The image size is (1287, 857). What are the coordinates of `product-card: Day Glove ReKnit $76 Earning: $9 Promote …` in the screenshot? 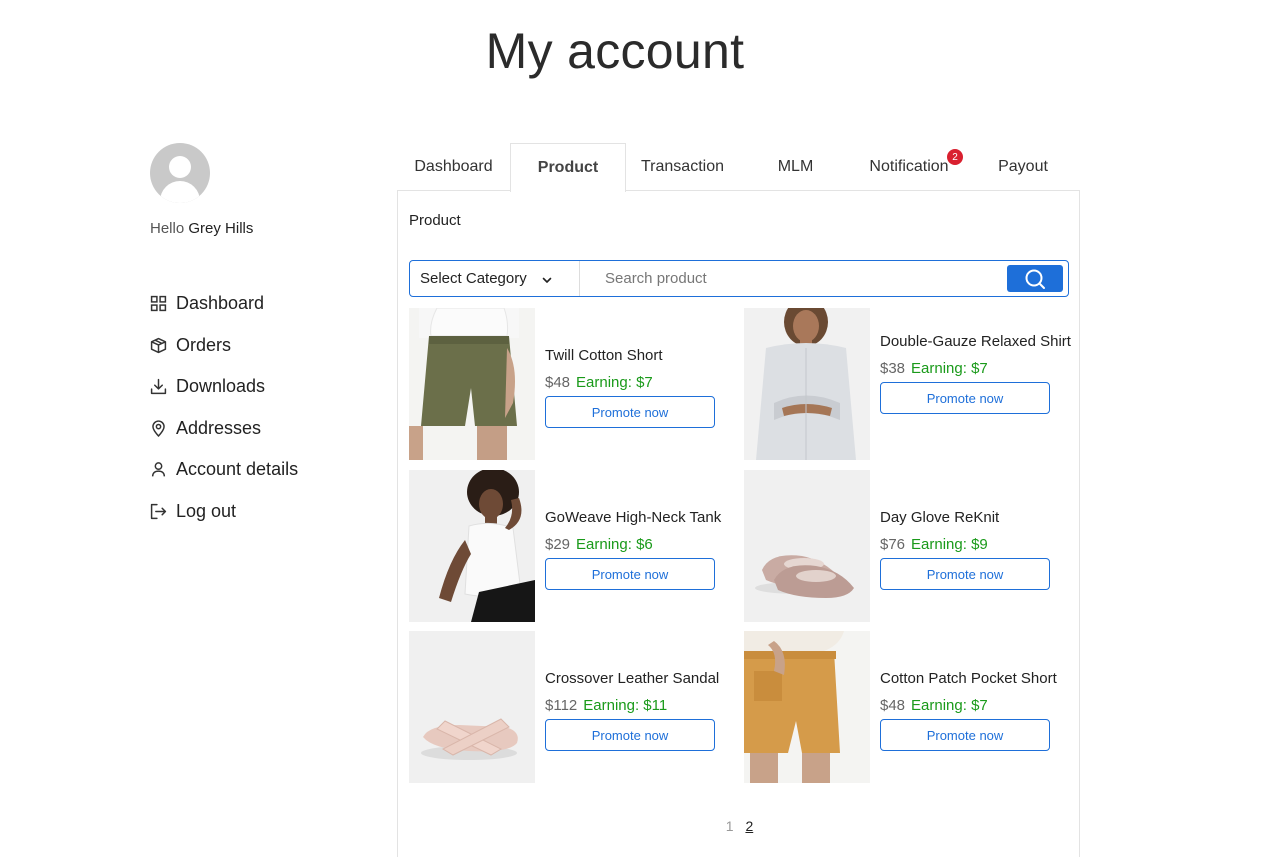 It's located at (909, 546).